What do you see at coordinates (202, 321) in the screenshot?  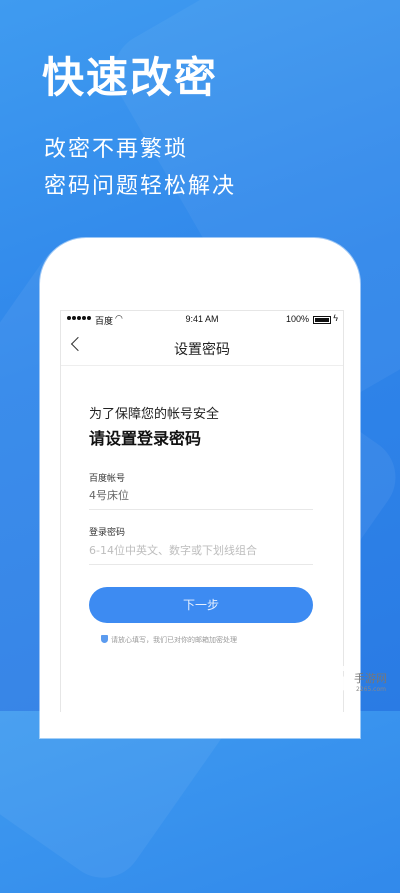 I see `status-bar: 百度 ◠ 9:41 AM 100% ϟ` at bounding box center [202, 321].